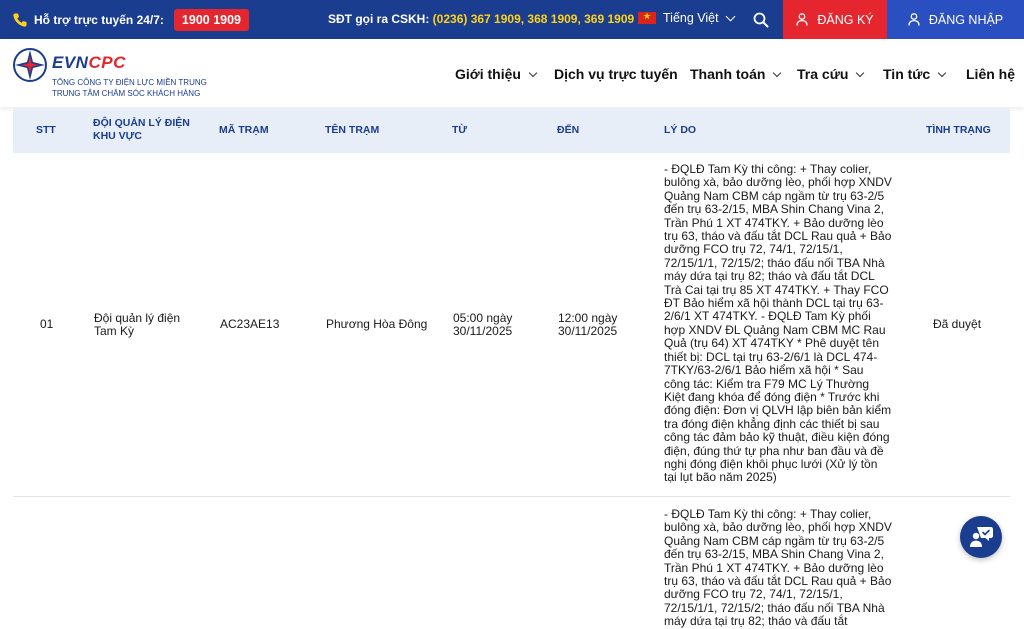 Image resolution: width=1024 pixels, height=629 pixels. I want to click on cell-stt: 01, so click(47, 324).